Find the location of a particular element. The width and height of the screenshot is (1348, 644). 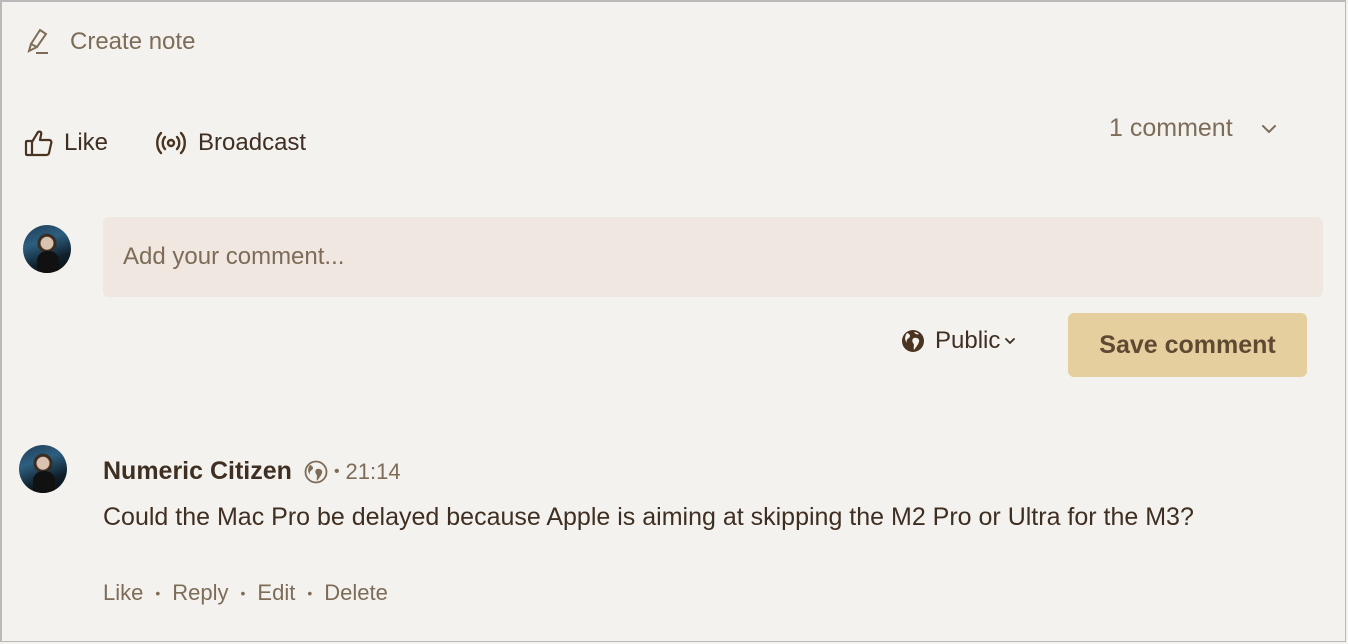

broadcast-button: Broadcast is located at coordinates (230, 143).